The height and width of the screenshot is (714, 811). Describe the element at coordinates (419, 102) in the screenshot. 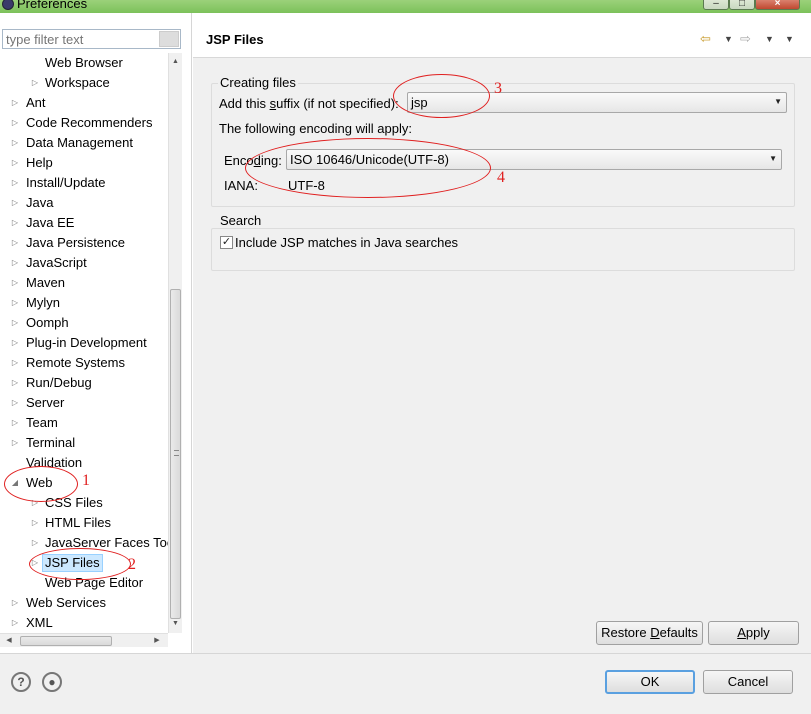

I see `suffix-select-value: jsp` at that location.